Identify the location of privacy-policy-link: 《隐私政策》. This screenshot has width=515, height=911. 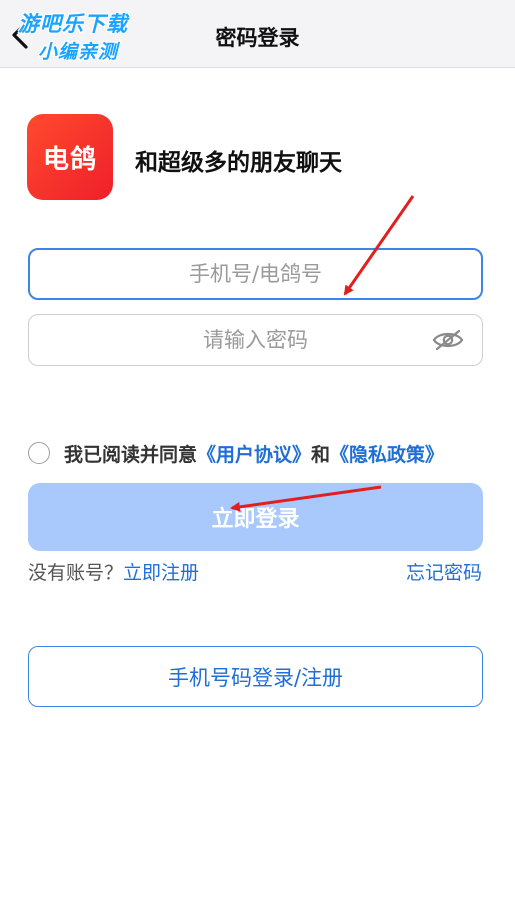
(387, 453).